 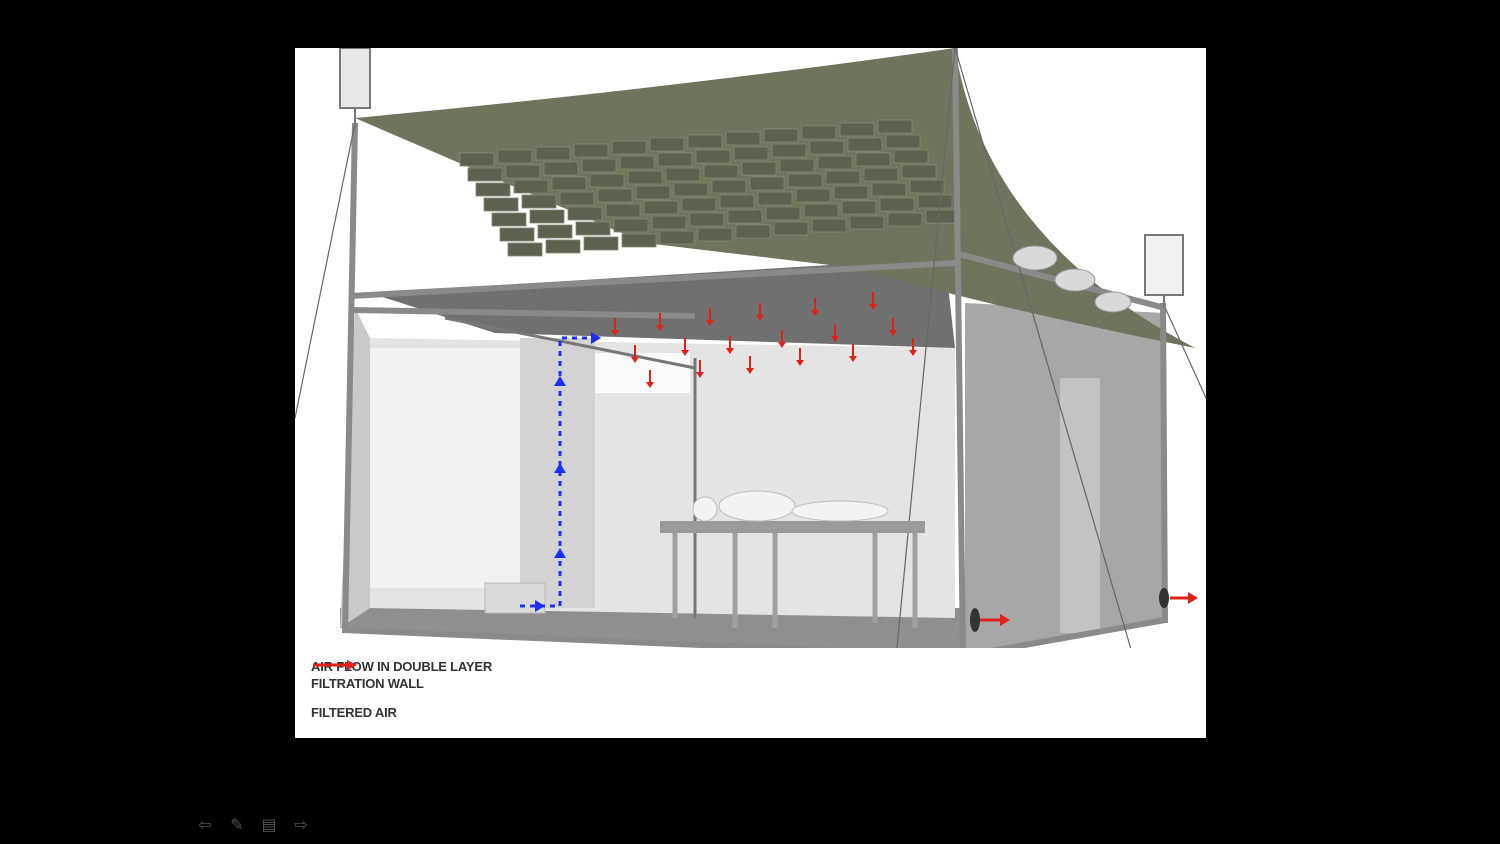 I want to click on arrow-right-icon: ⇨, so click(x=301, y=824).